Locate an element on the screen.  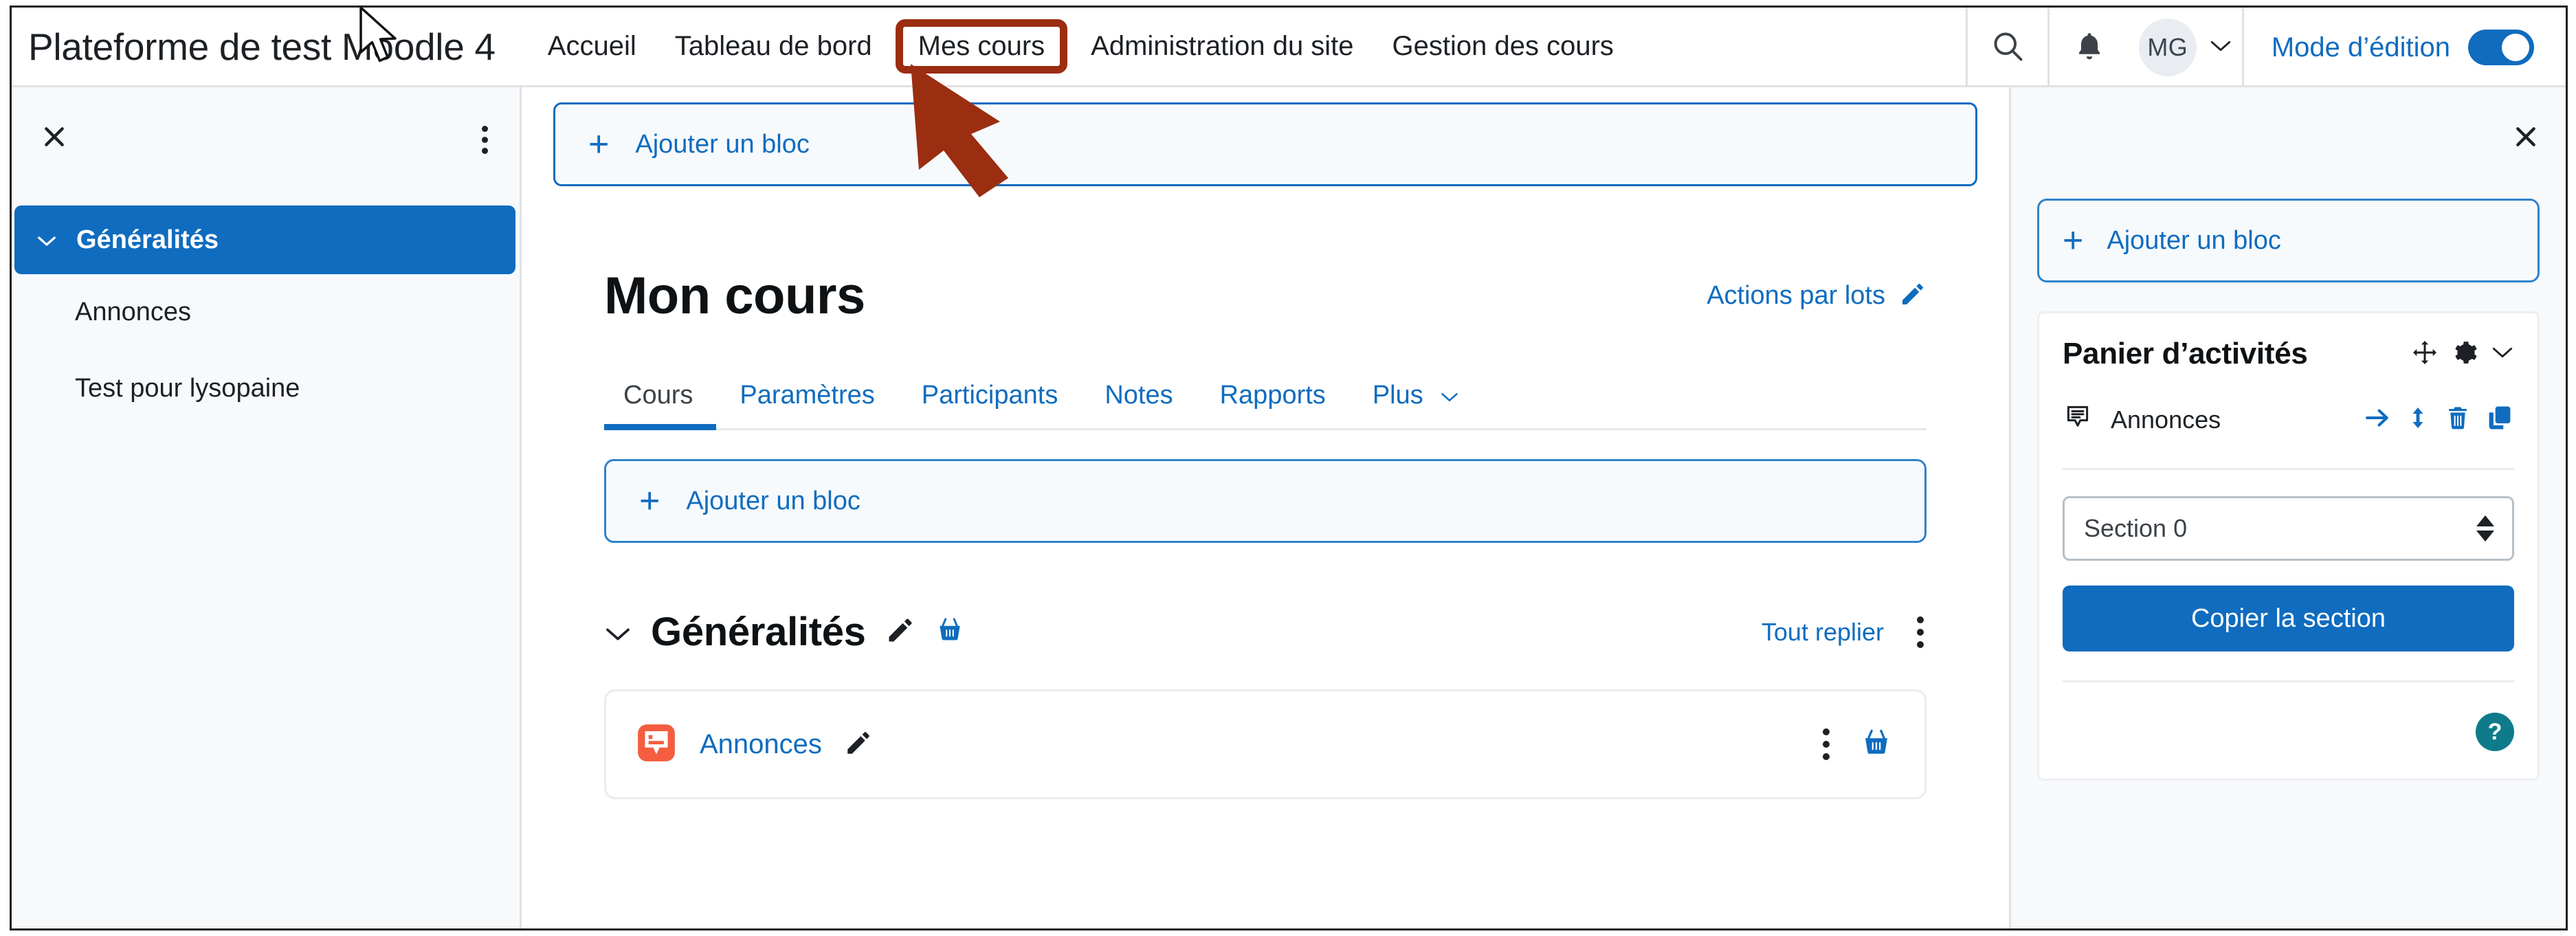
navbar-right-tools: MG Mode d’édition is located at coordinates (2265, 47).